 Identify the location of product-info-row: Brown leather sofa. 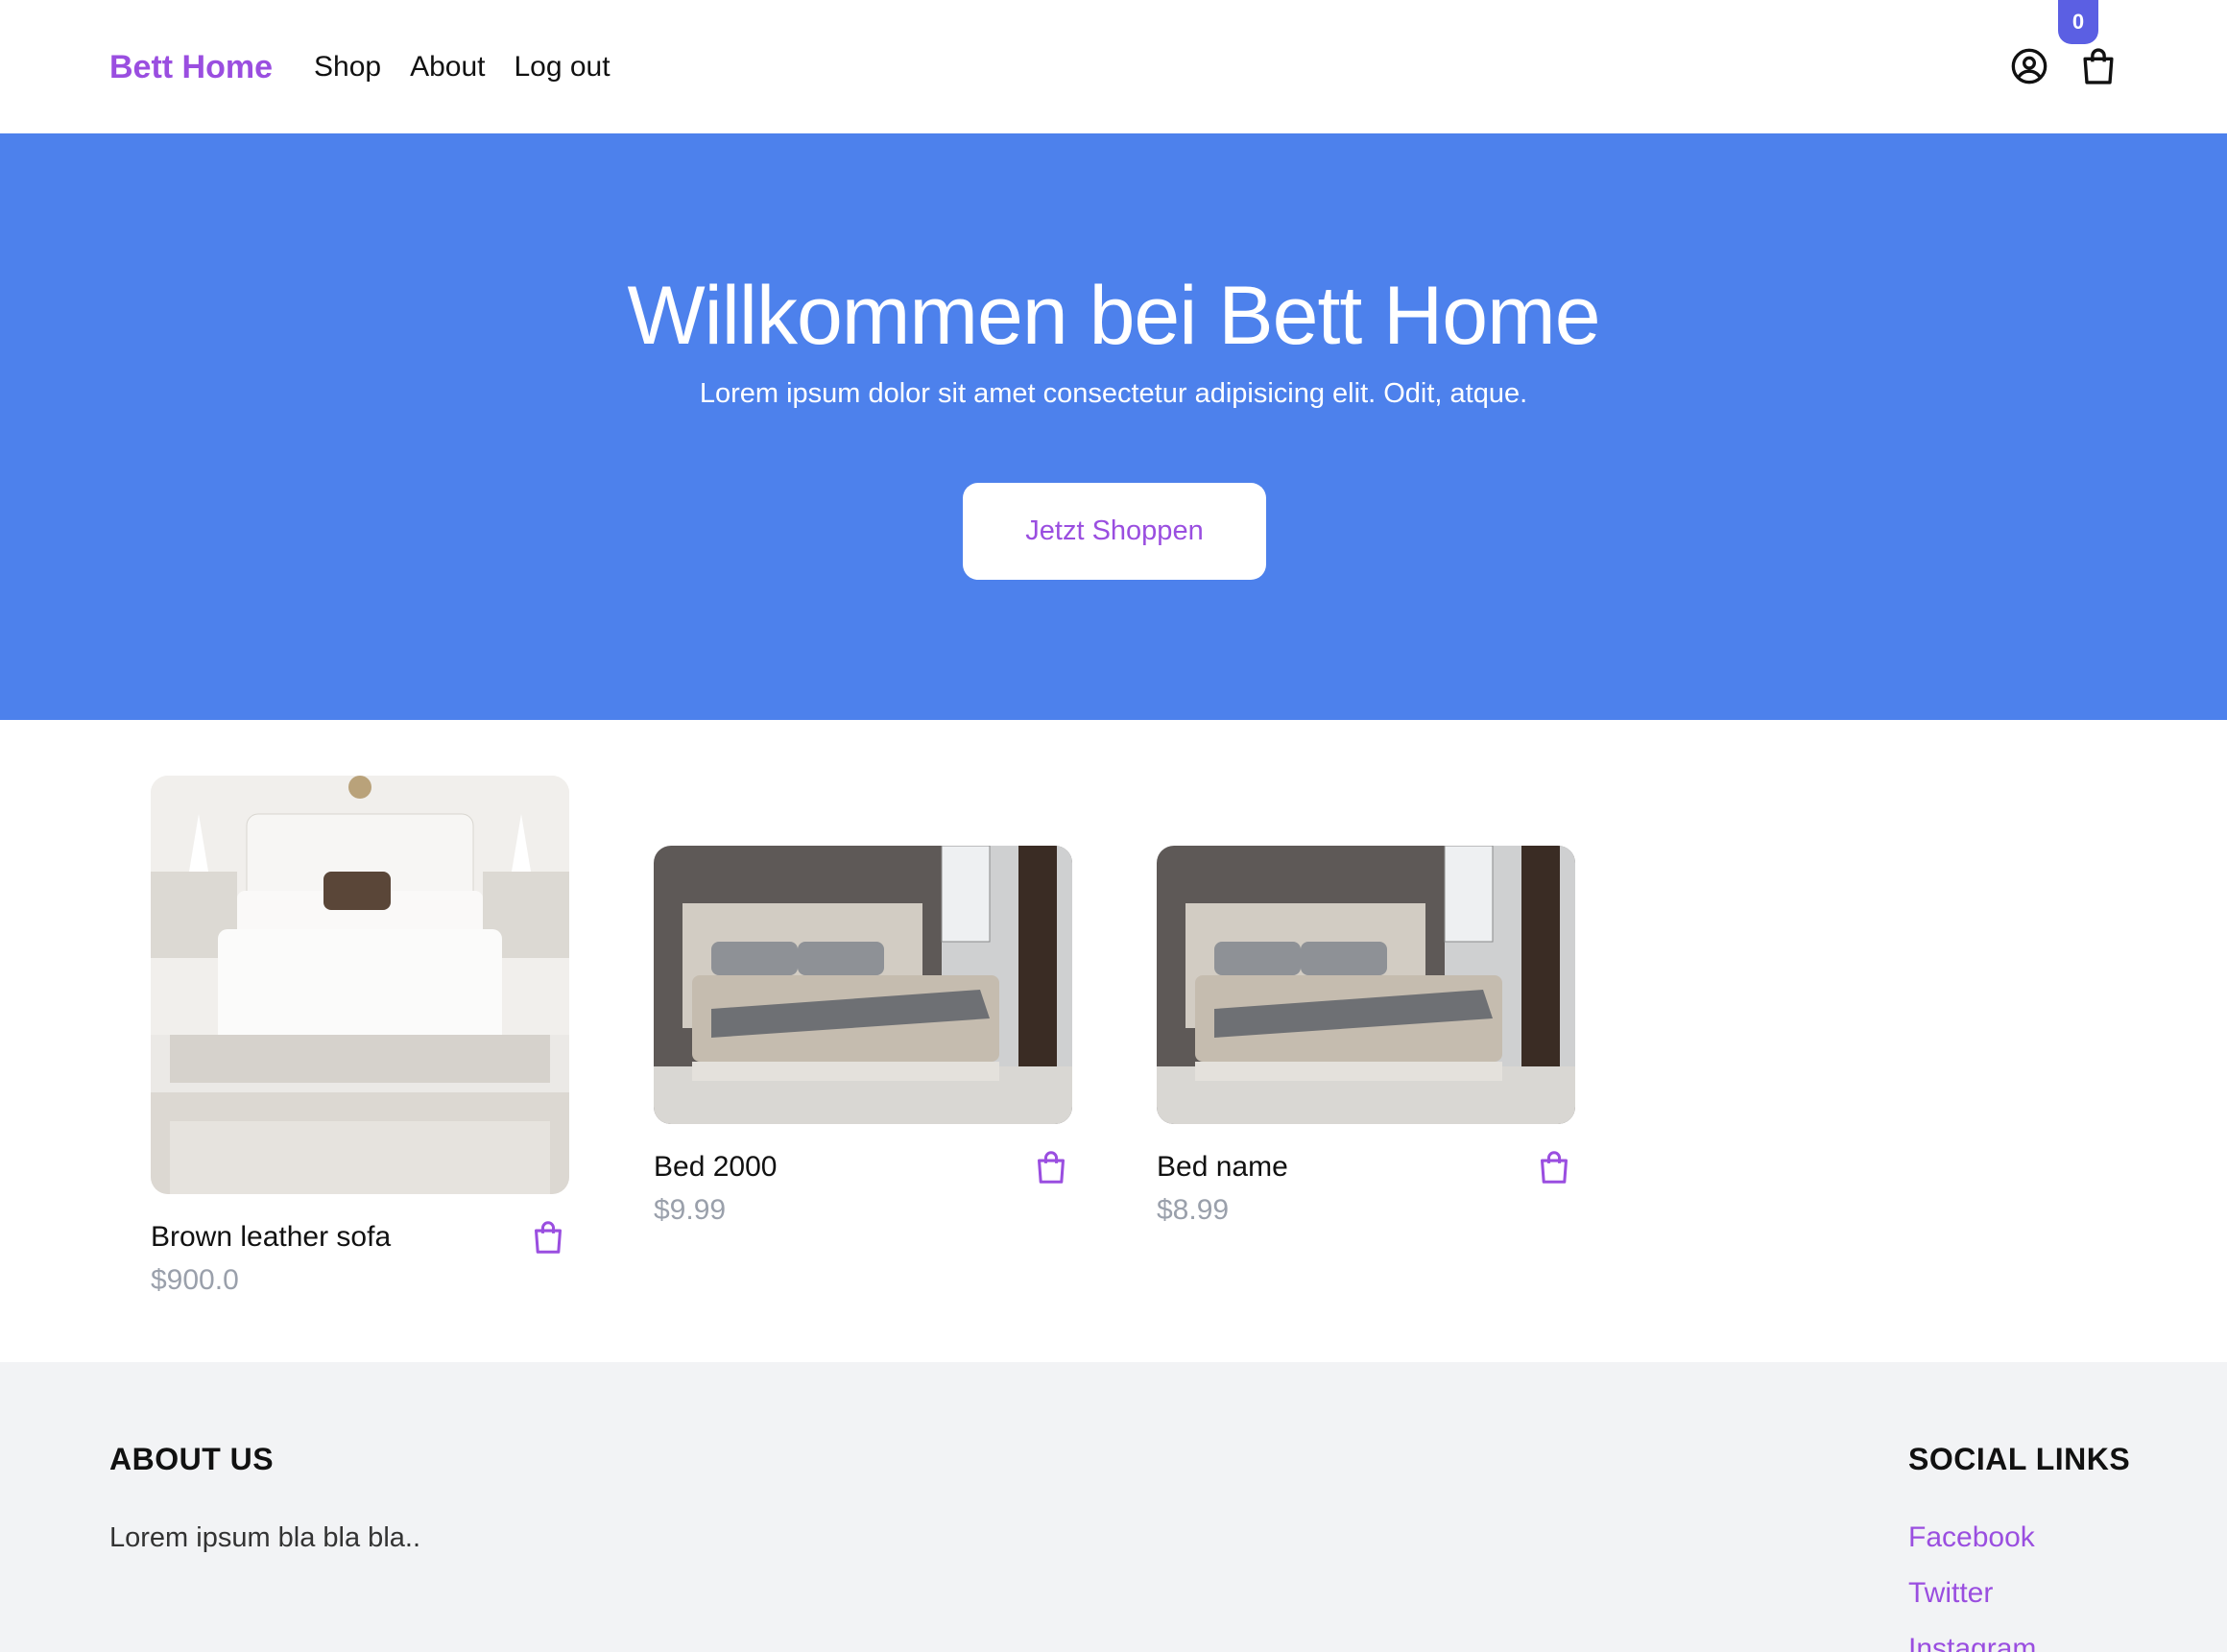
(360, 1237).